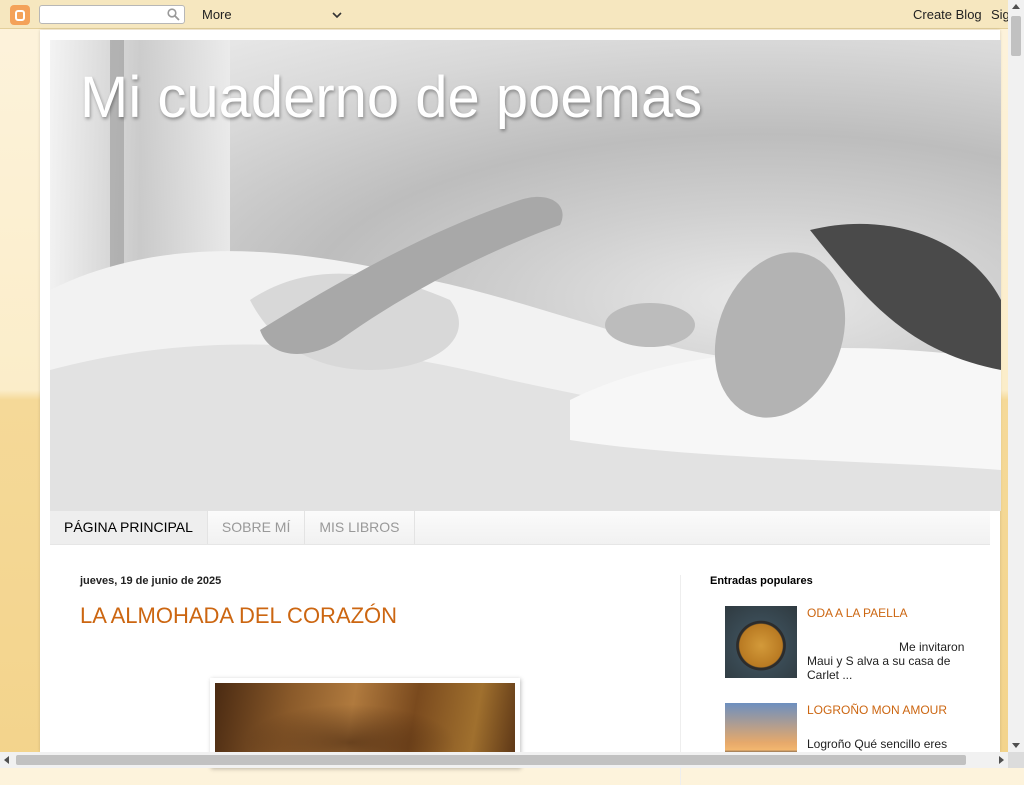 This screenshot has height=785, width=1024. Describe the element at coordinates (877, 710) in the screenshot. I see `popular-post-title: LOGROÑO MON AMOUR` at that location.